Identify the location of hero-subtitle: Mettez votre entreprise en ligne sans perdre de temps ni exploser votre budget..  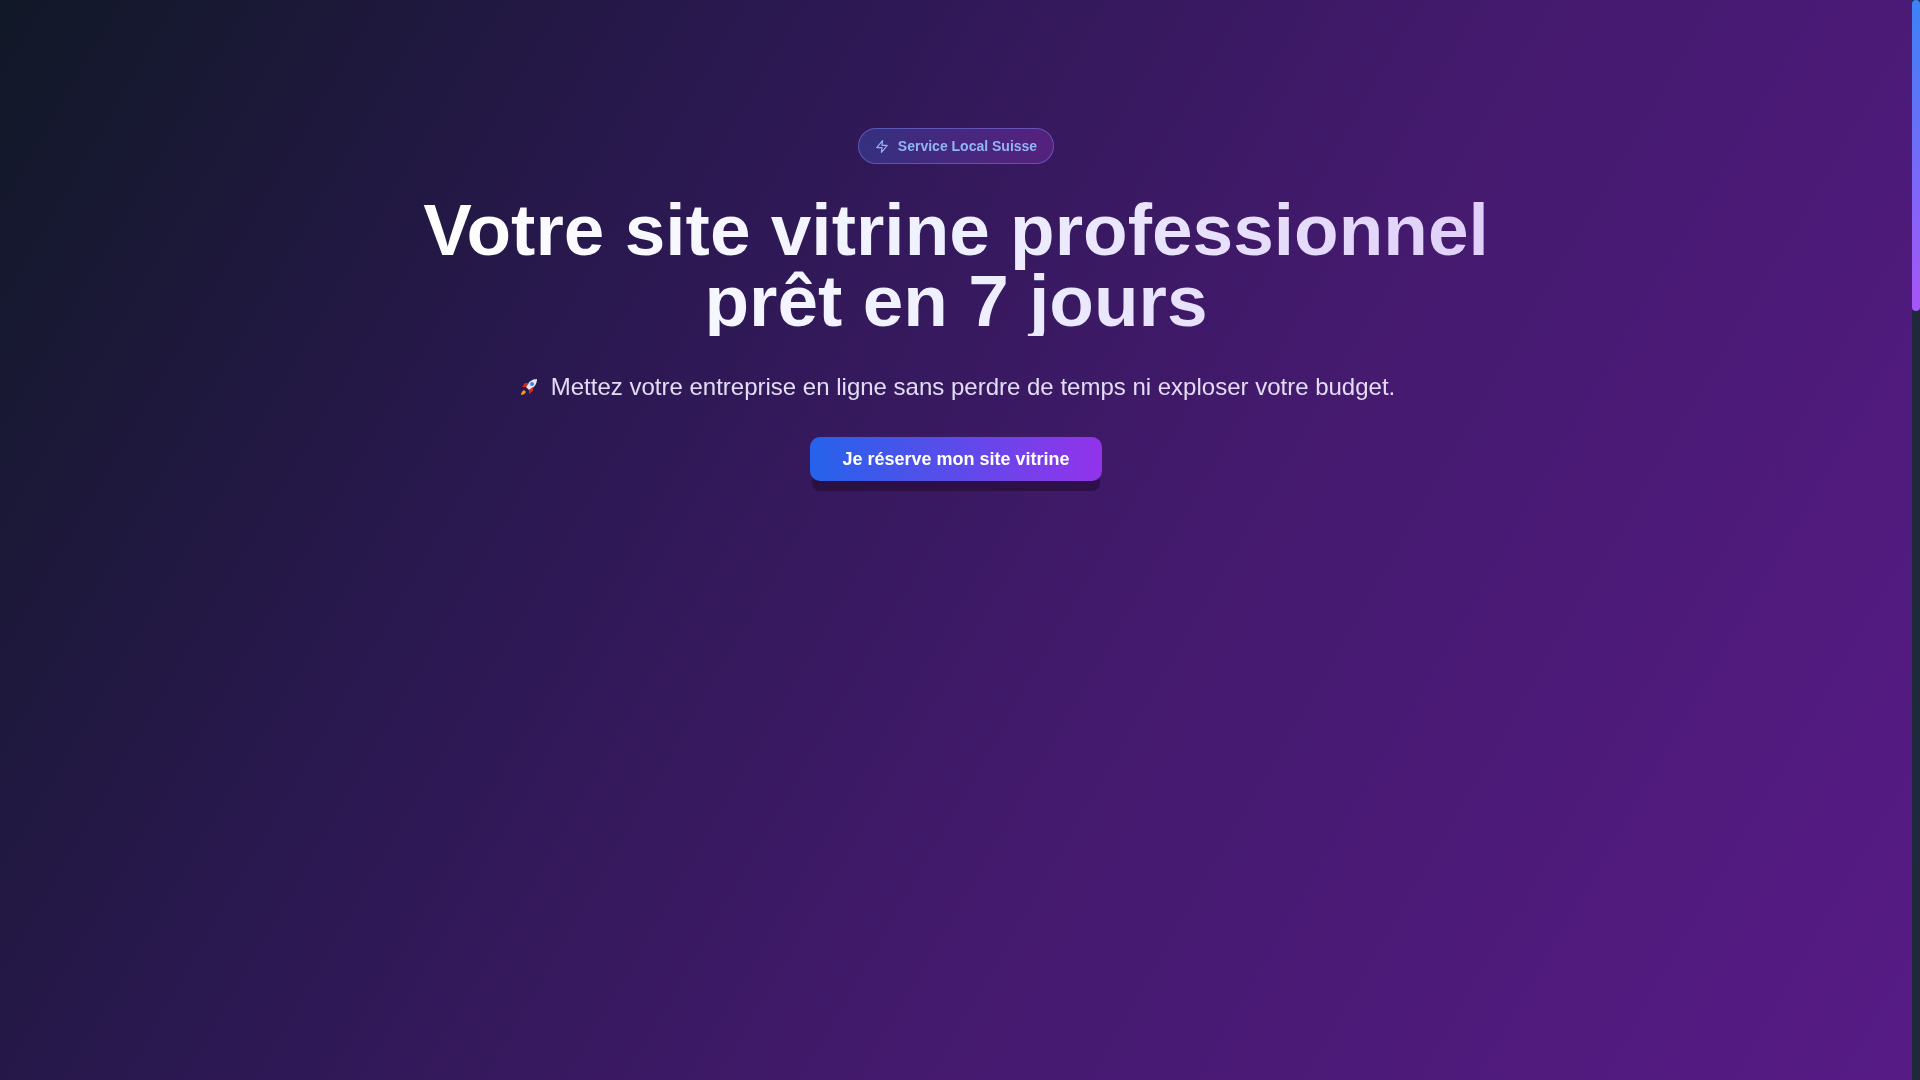
(973, 387).